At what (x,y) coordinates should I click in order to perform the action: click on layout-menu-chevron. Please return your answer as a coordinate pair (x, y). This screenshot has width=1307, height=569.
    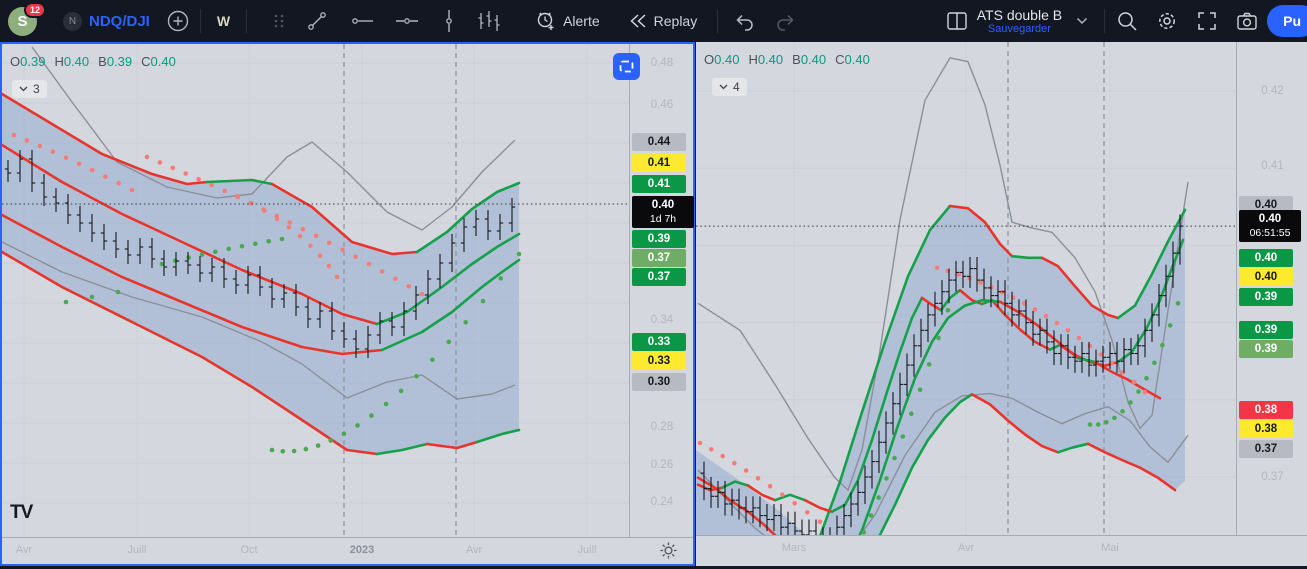
    Looking at the image, I should click on (1082, 21).